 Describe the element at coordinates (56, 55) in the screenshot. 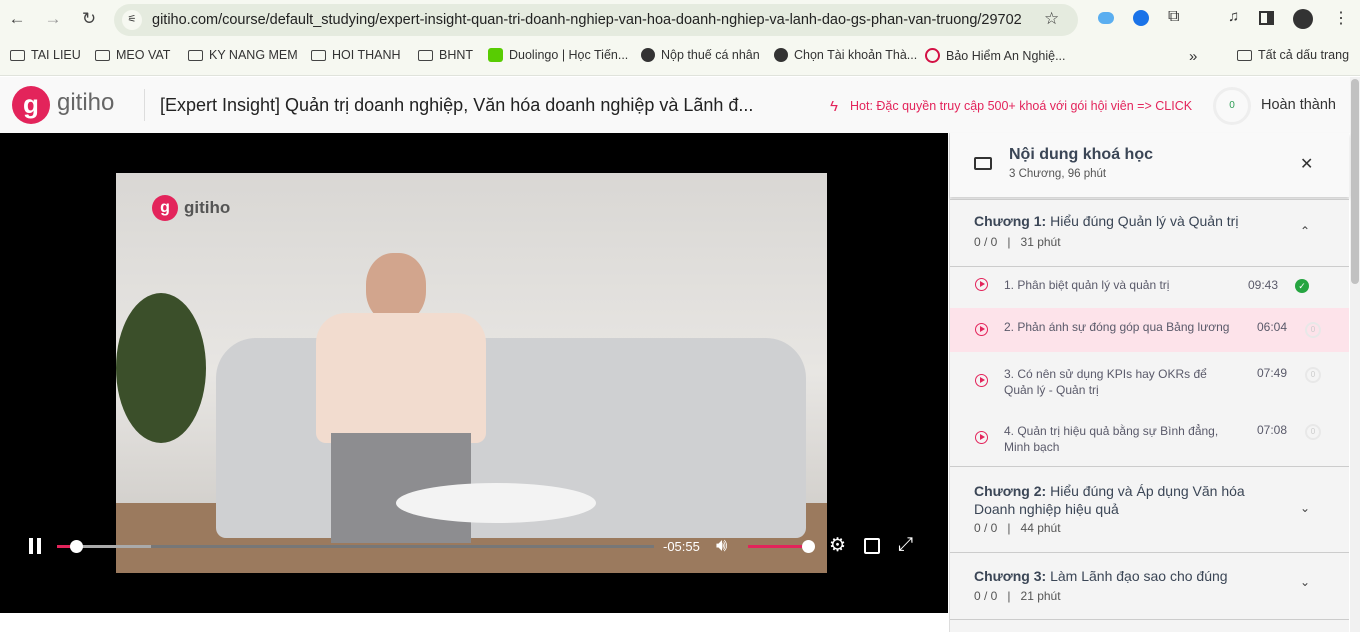

I see `bookmark-label: TAI LIEU` at that location.